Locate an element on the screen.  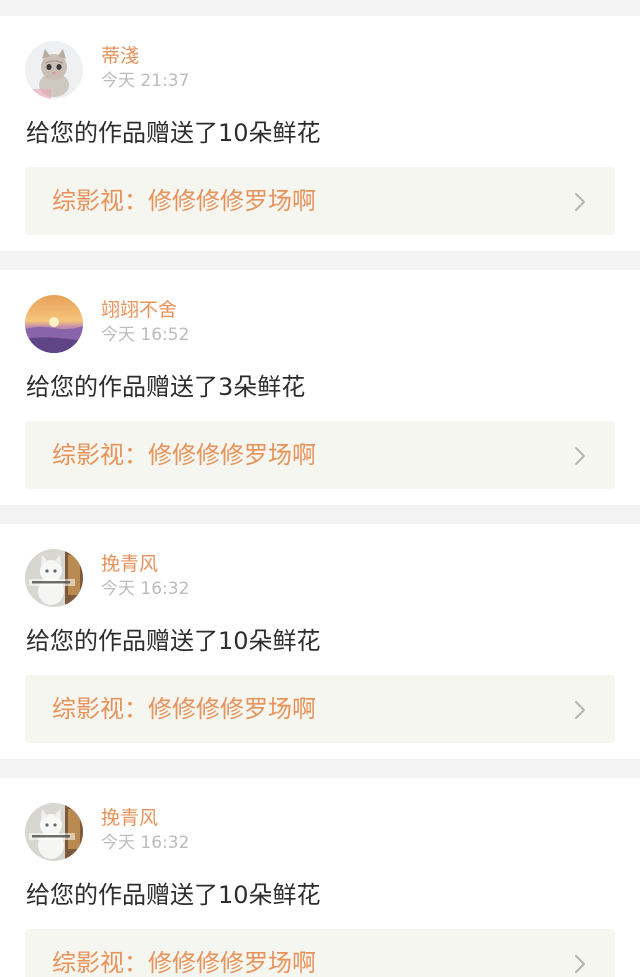
kitten-avatar-icon is located at coordinates (54, 70).